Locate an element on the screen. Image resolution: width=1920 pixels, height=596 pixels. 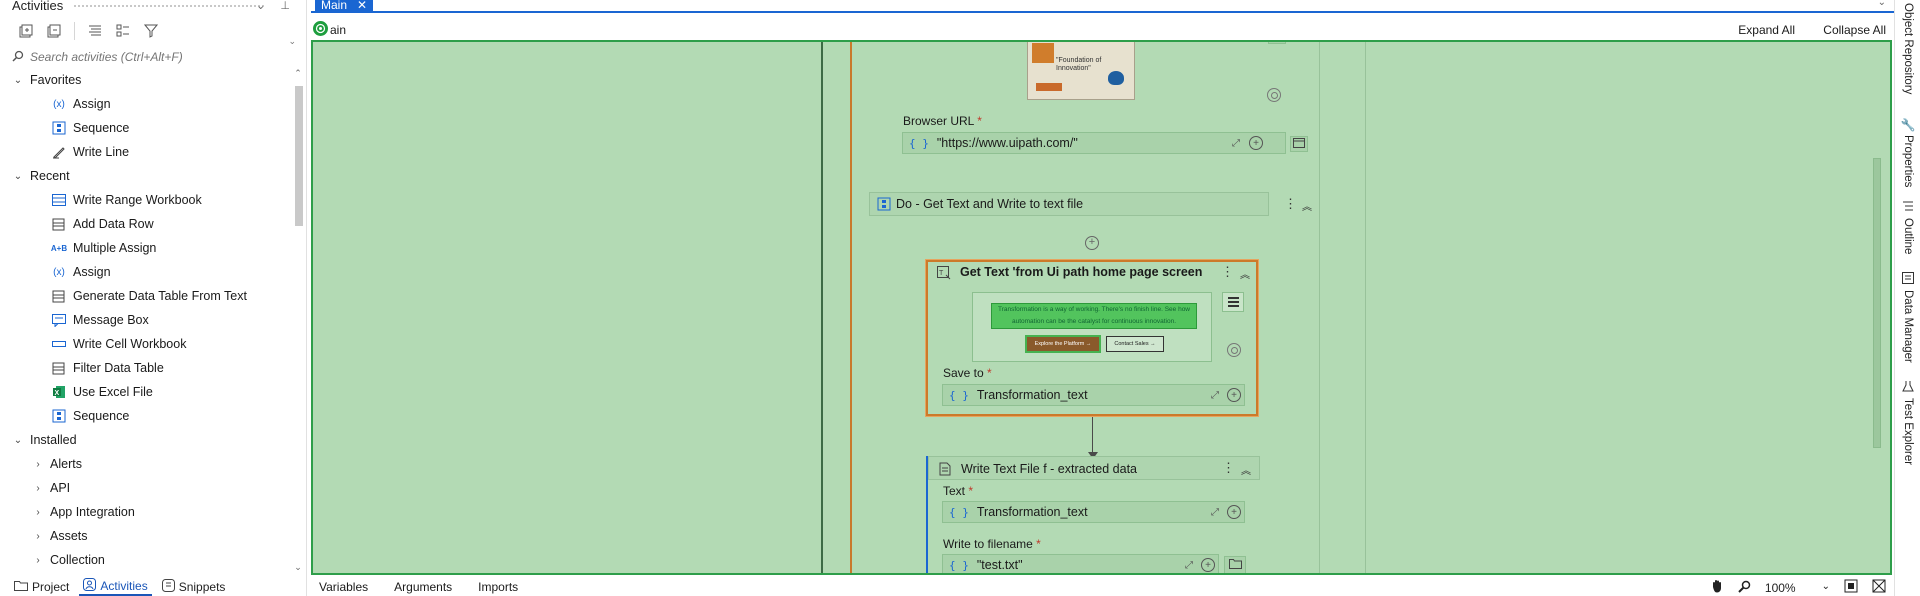
tab-data-manager: Data Manager is located at coordinates (1908, 317).